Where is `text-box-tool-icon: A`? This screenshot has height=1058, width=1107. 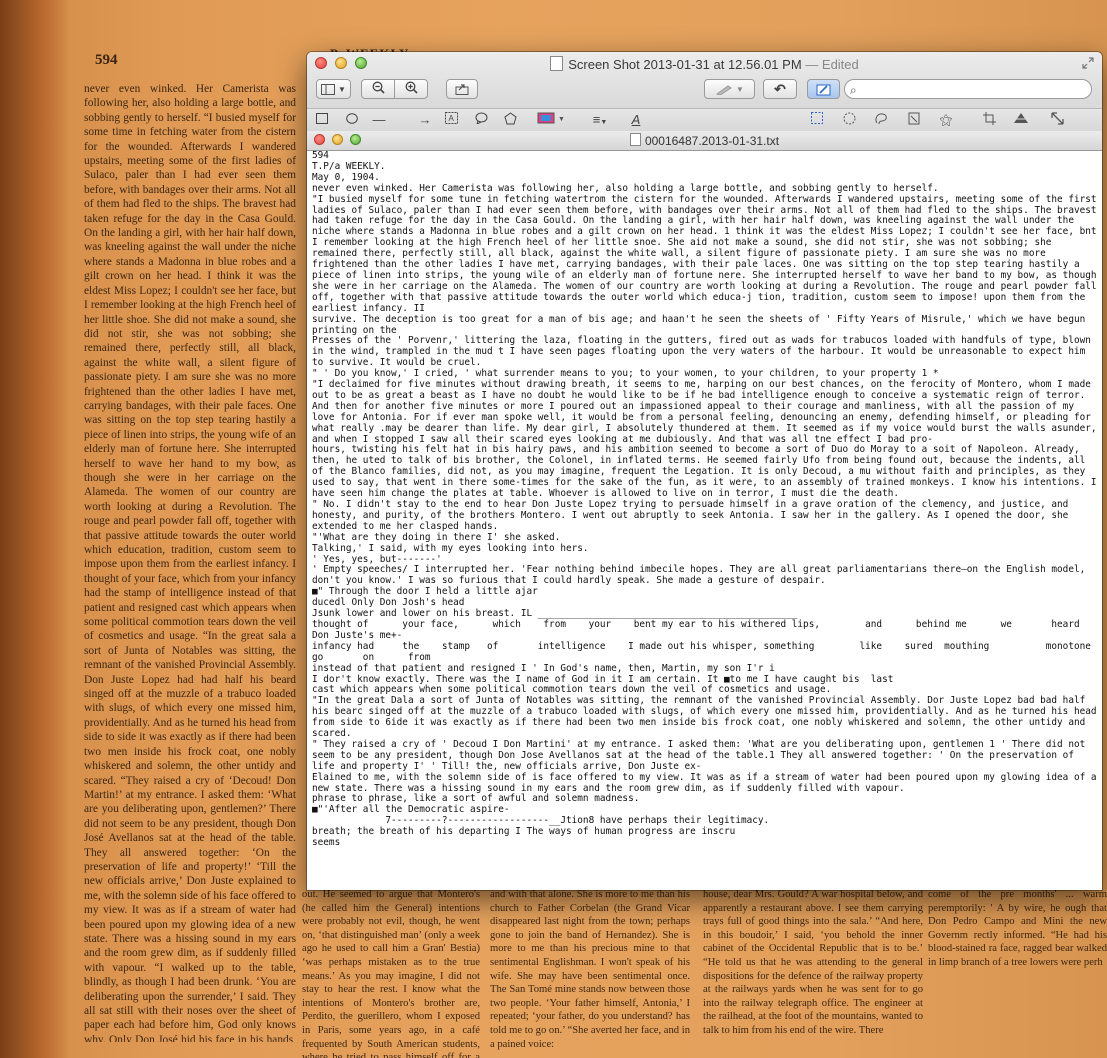
text-box-tool-icon: A is located at coordinates (451, 120).